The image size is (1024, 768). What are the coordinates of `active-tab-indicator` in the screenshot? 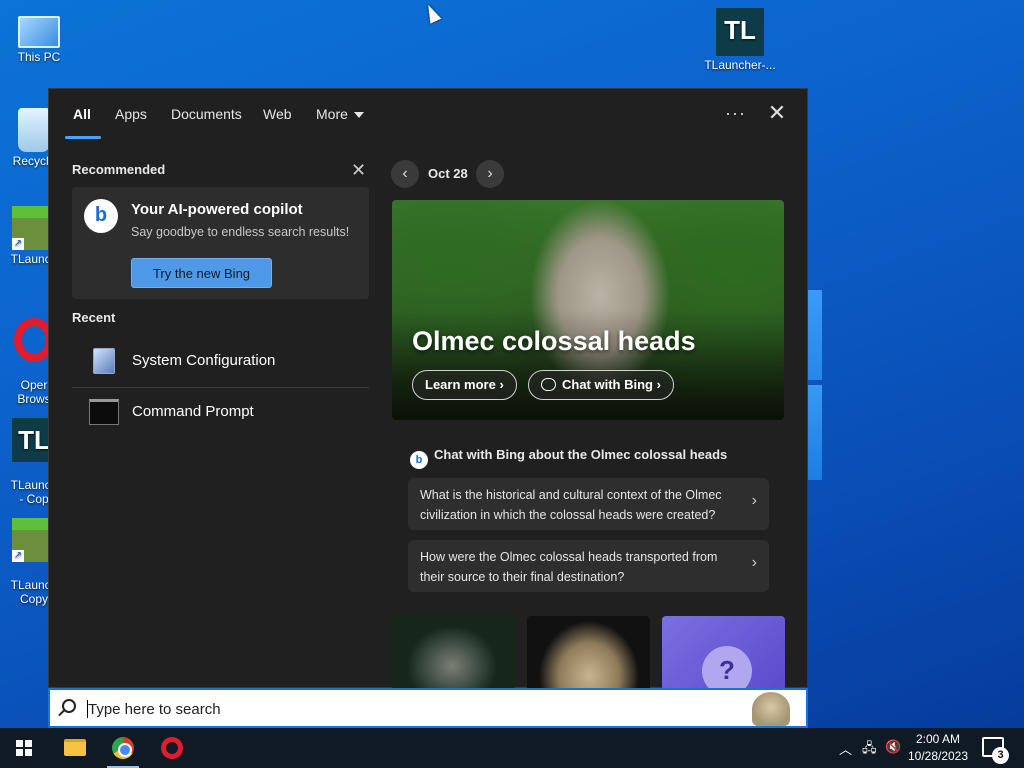 It's located at (83, 137).